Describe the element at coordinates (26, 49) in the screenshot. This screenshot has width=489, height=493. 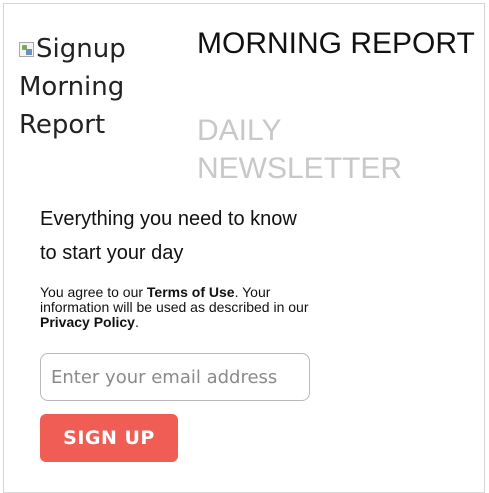
I see `broken-image-icon` at that location.